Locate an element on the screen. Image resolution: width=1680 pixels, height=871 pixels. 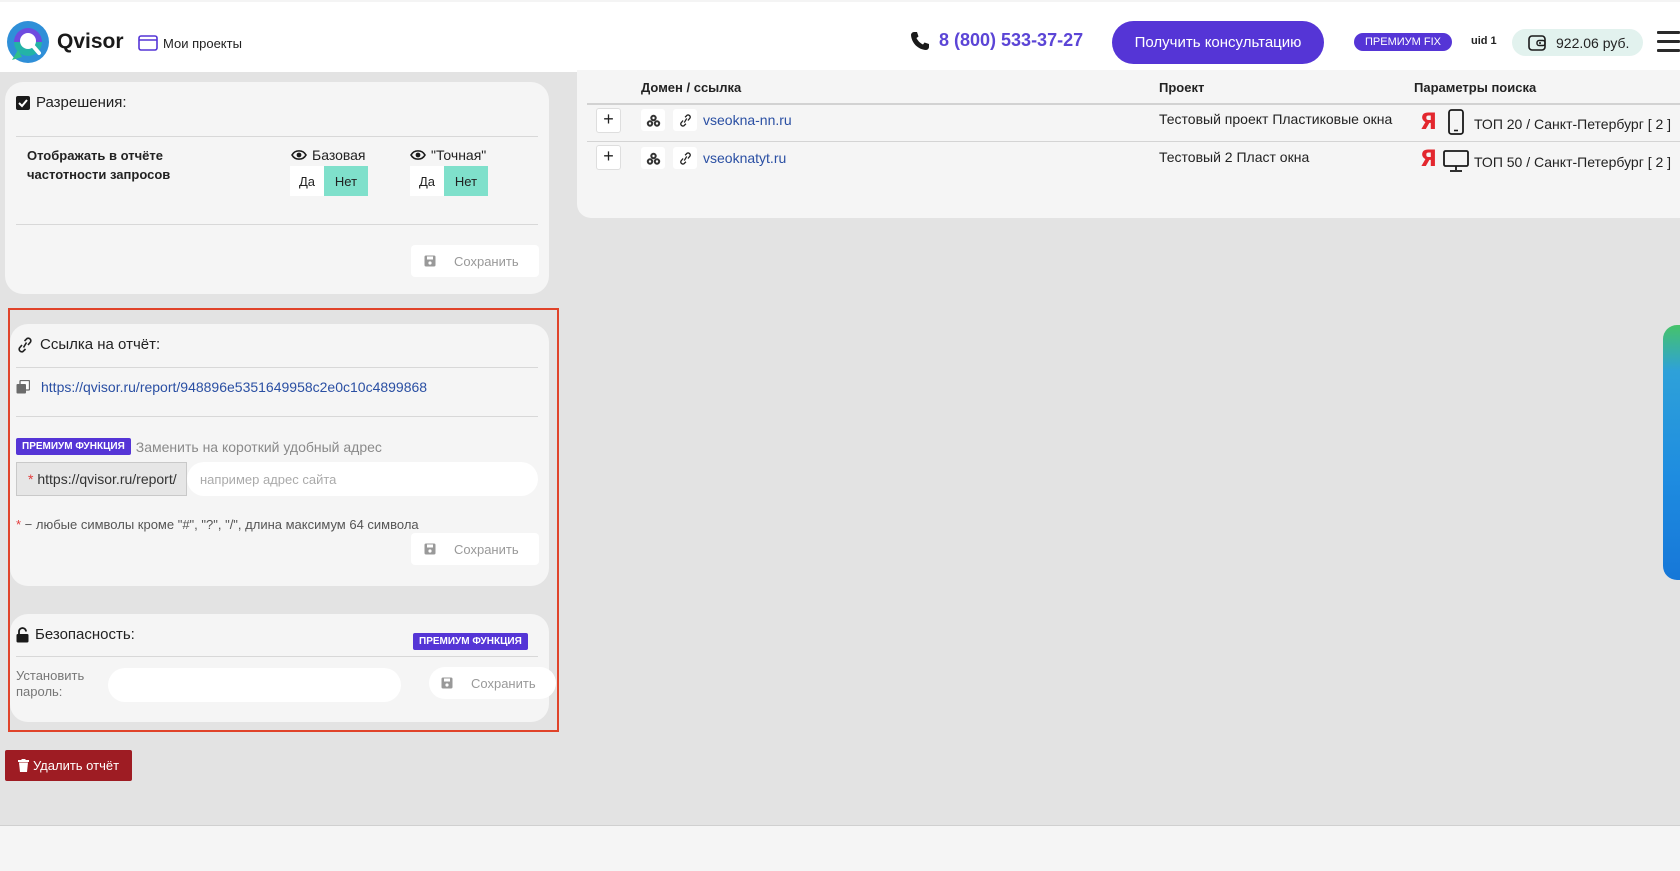
permissions-save-button: Сохранить is located at coordinates (475, 261).